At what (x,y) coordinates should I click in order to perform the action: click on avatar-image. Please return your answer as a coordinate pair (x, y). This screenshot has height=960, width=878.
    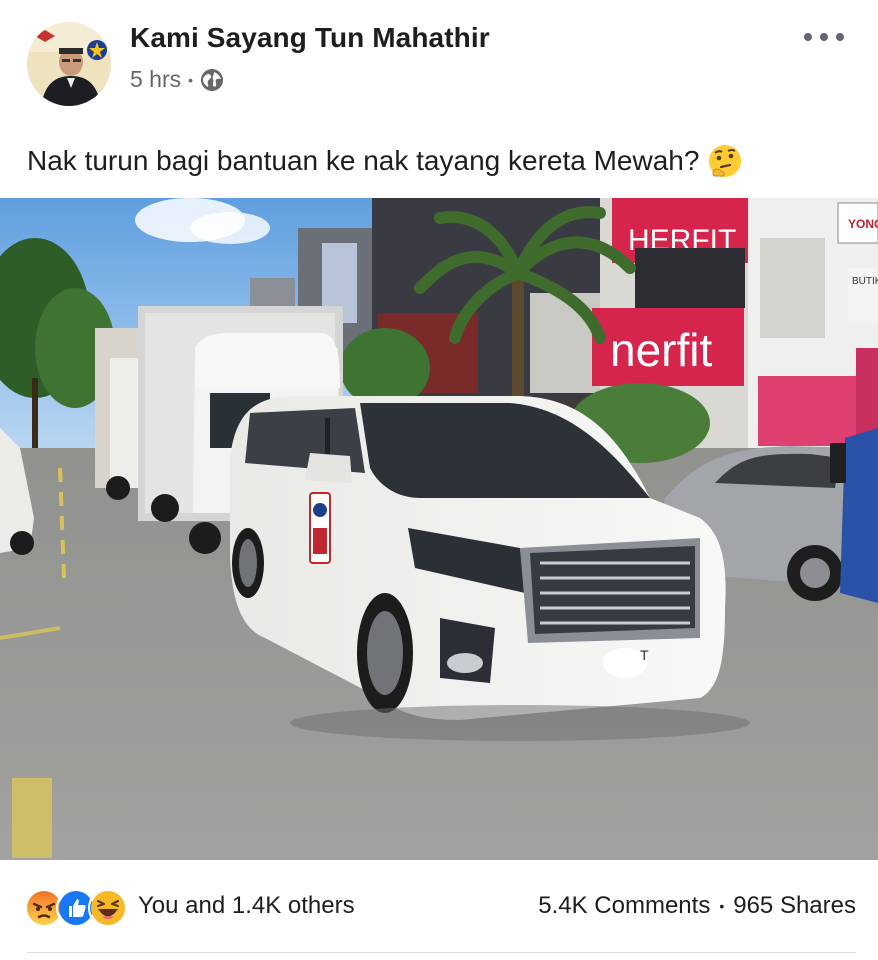
    Looking at the image, I should click on (69, 64).